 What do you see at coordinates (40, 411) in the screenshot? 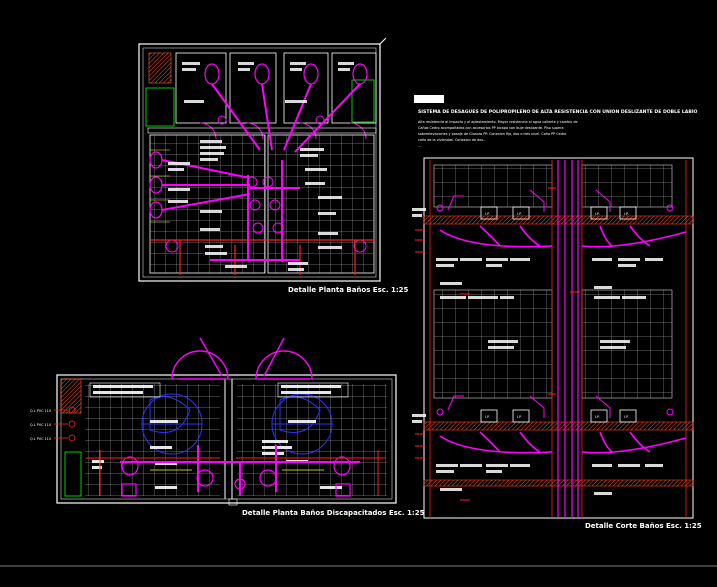
I see `pvc-label-1: Q.L PVC 110` at bounding box center [40, 411].